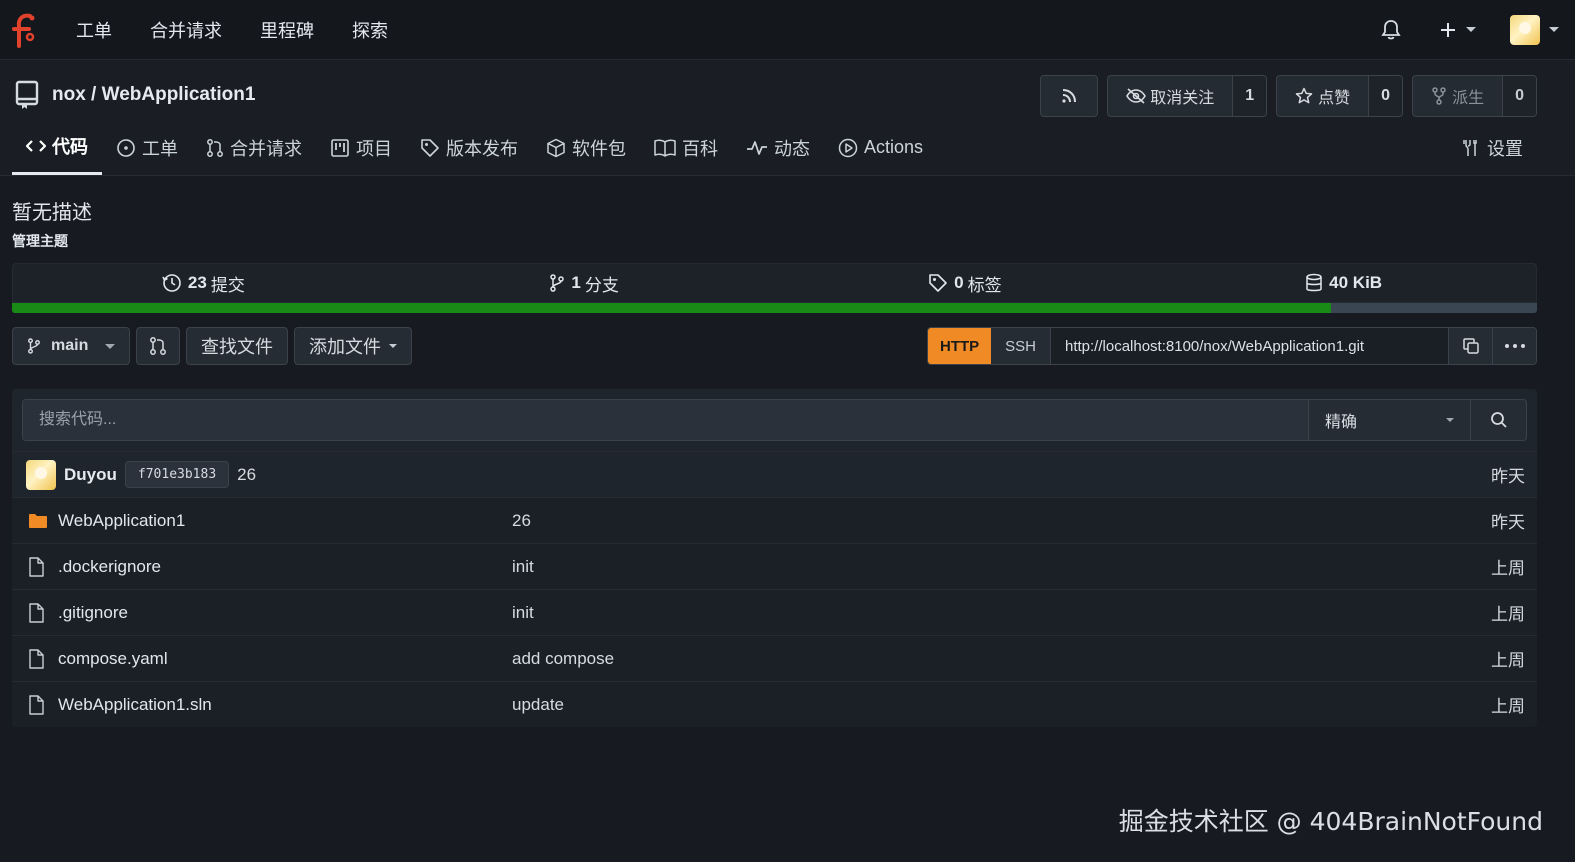 Image resolution: width=1575 pixels, height=862 pixels. I want to click on folder-icon, so click(39, 521).